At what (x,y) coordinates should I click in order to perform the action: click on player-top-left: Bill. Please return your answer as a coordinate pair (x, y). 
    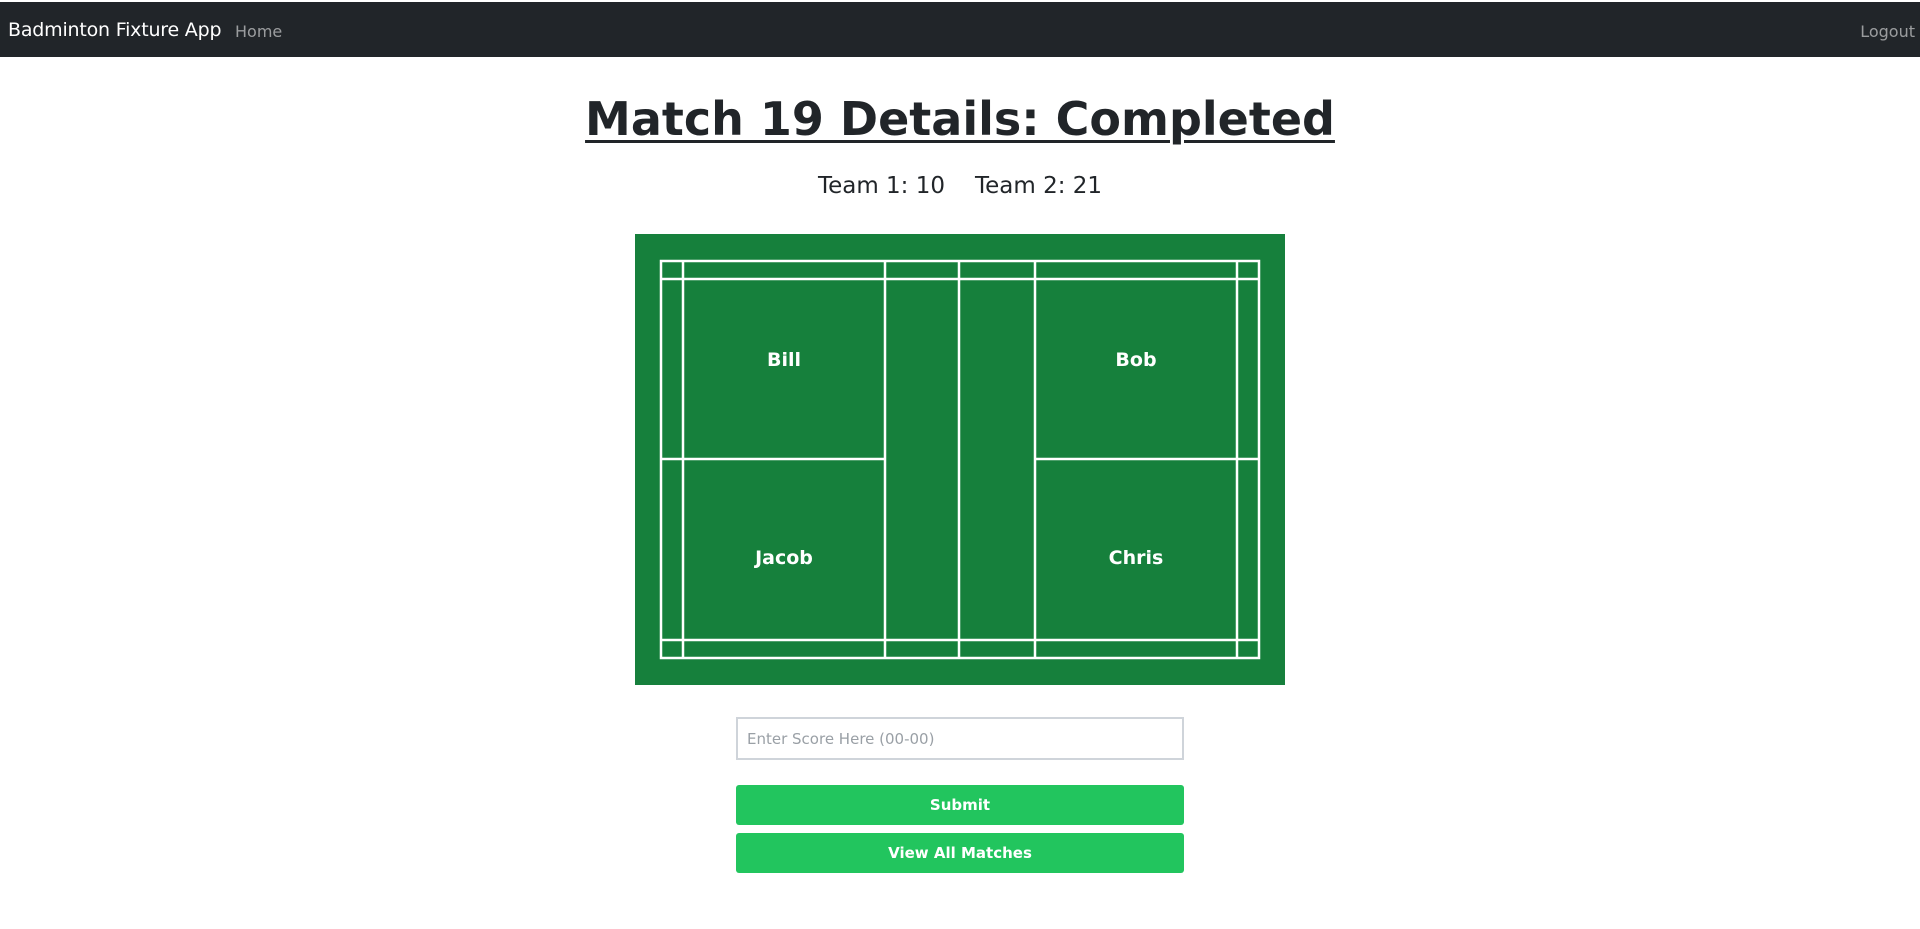
    Looking at the image, I should click on (784, 360).